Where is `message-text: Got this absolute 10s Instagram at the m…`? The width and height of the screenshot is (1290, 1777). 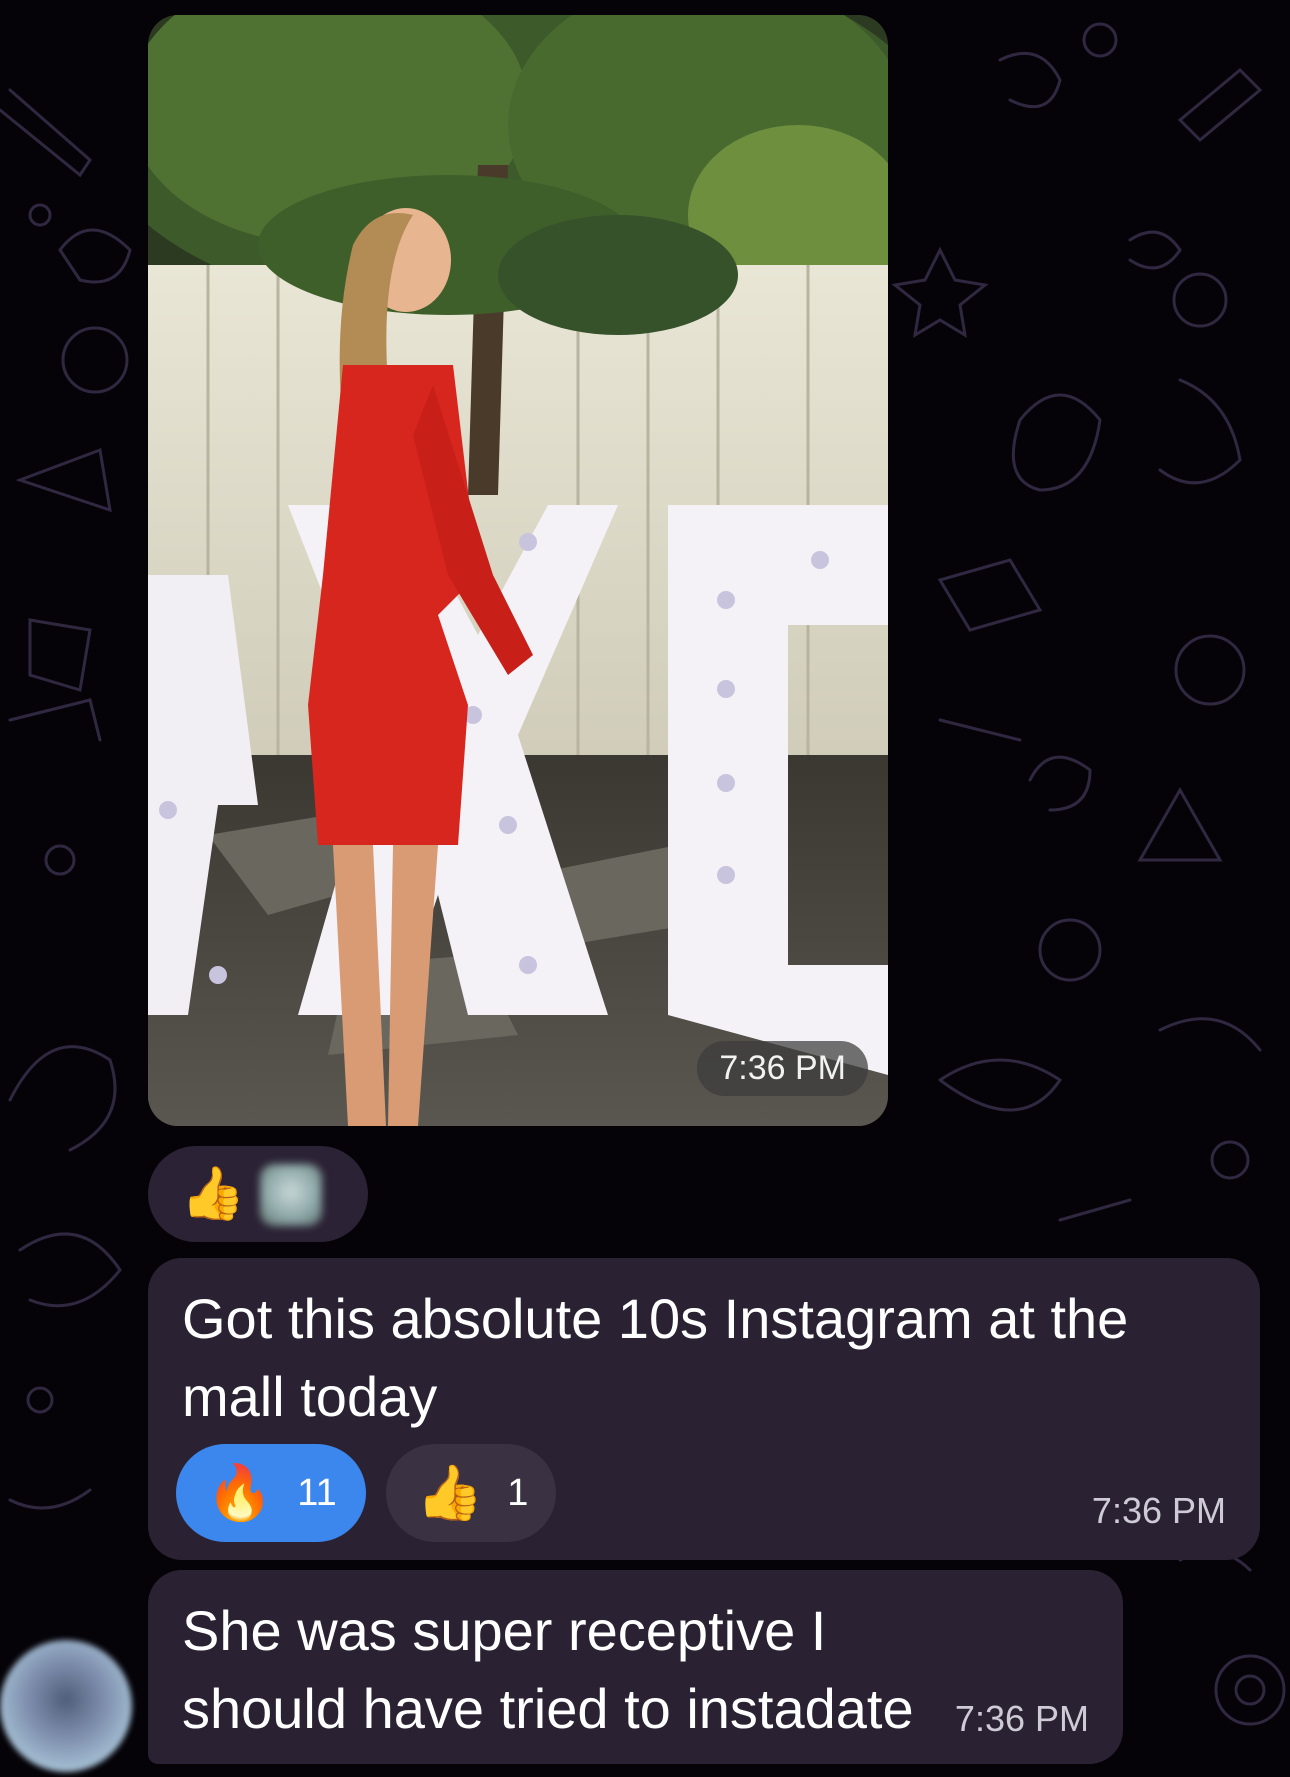
message-text: Got this absolute 10s Instagram at the m… is located at coordinates (655, 1357).